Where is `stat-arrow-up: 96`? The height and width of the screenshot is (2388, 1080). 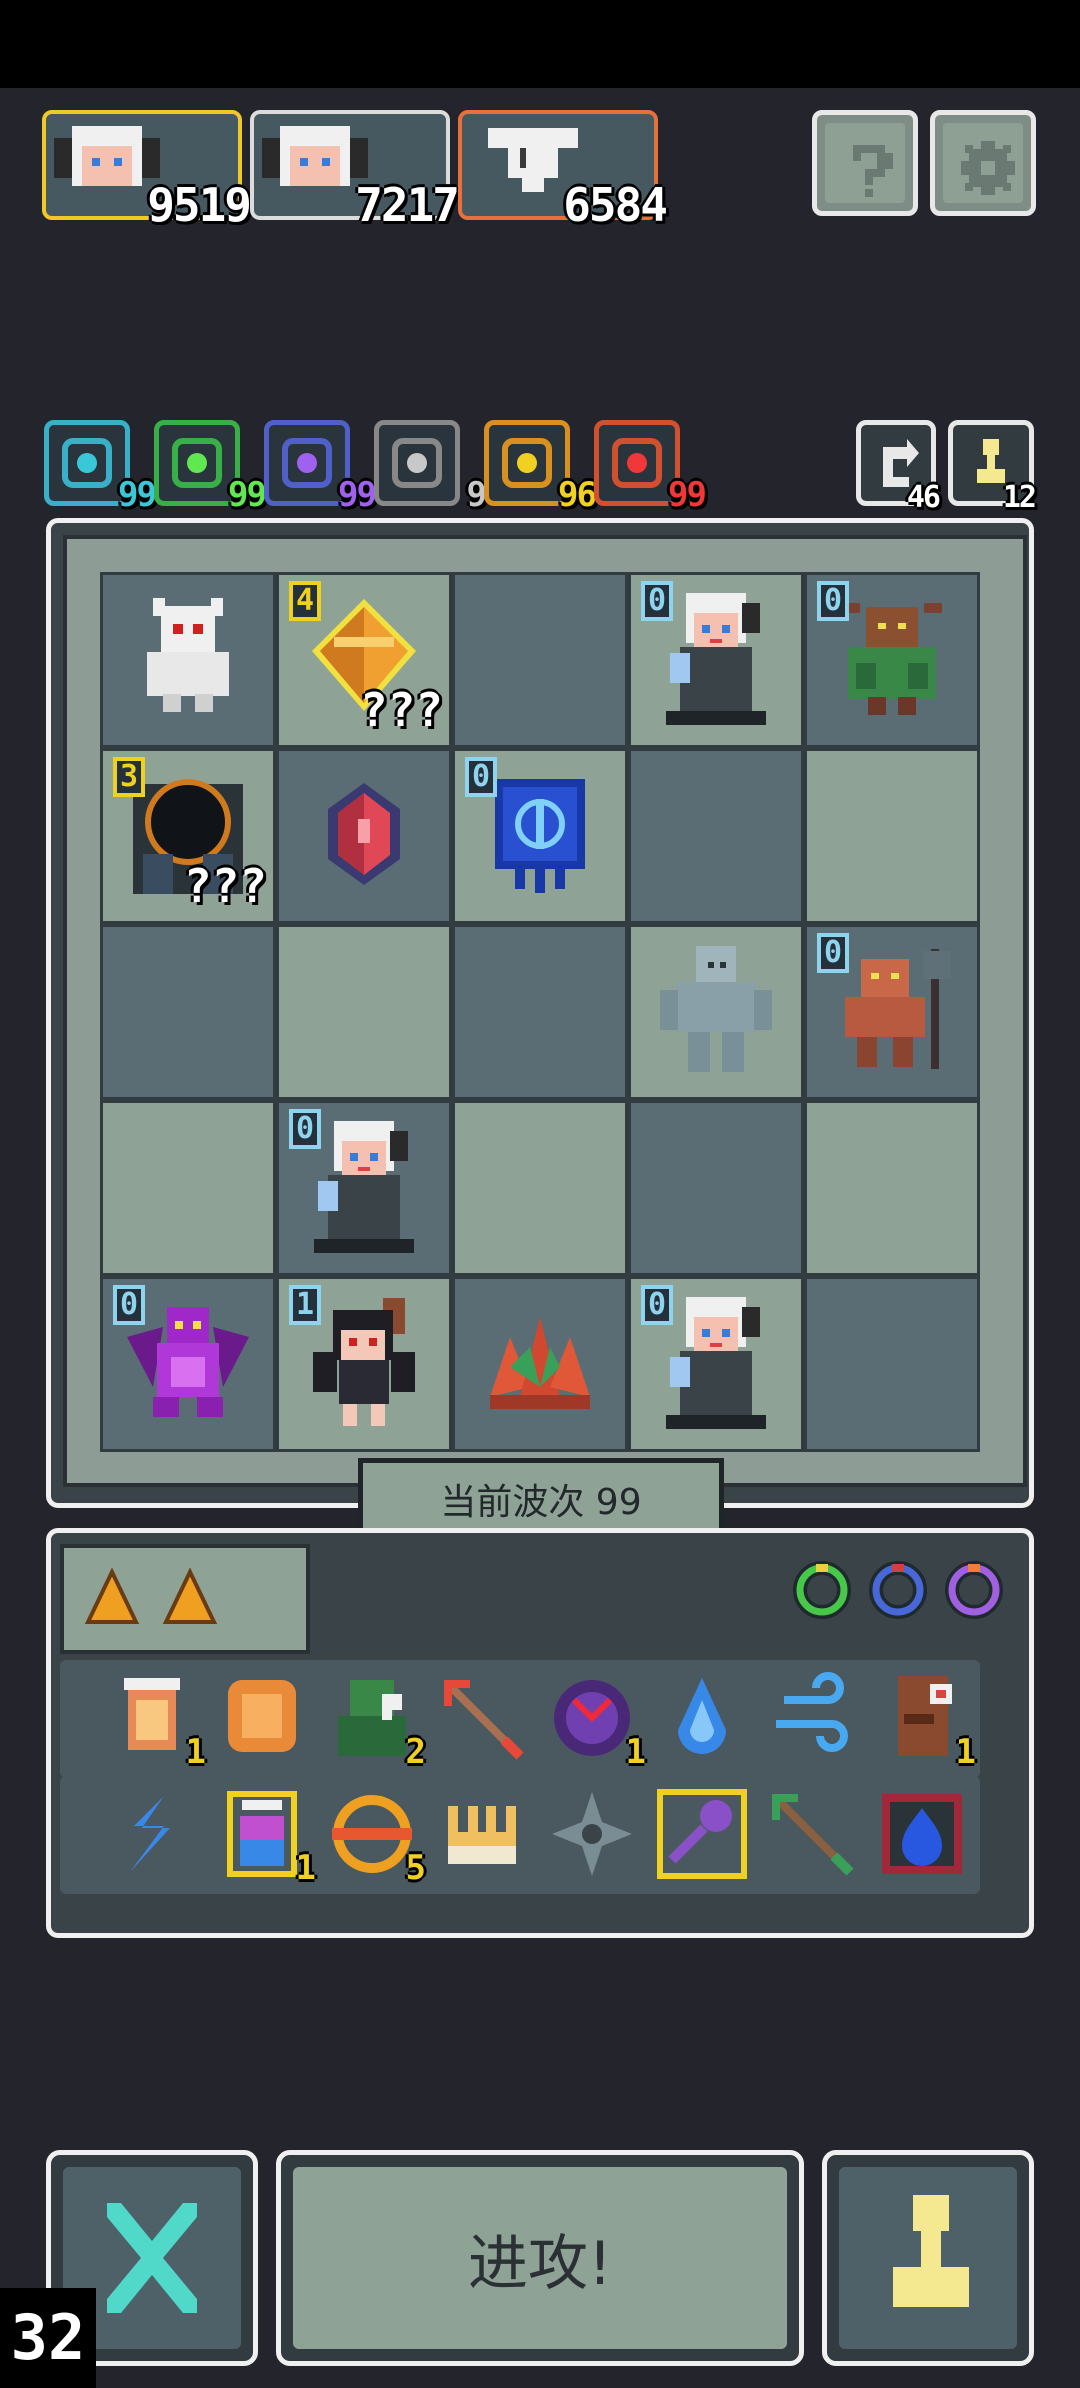 stat-arrow-up: 96 is located at coordinates (540, 467).